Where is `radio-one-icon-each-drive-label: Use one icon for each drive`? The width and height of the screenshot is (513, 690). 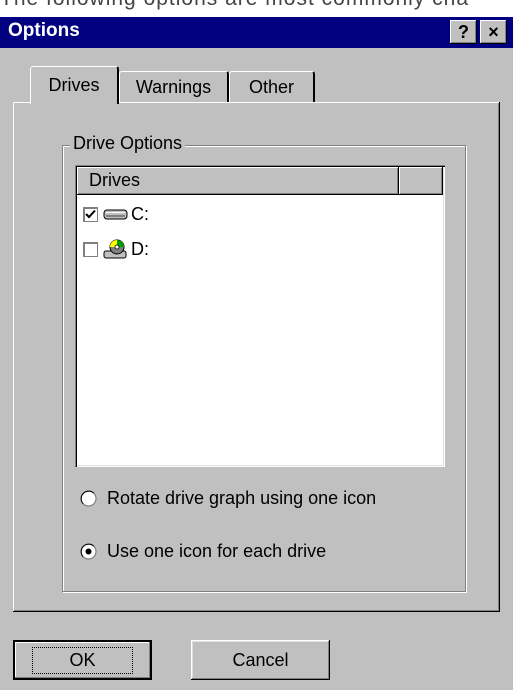 radio-one-icon-each-drive-label: Use one icon for each drive is located at coordinates (217, 550).